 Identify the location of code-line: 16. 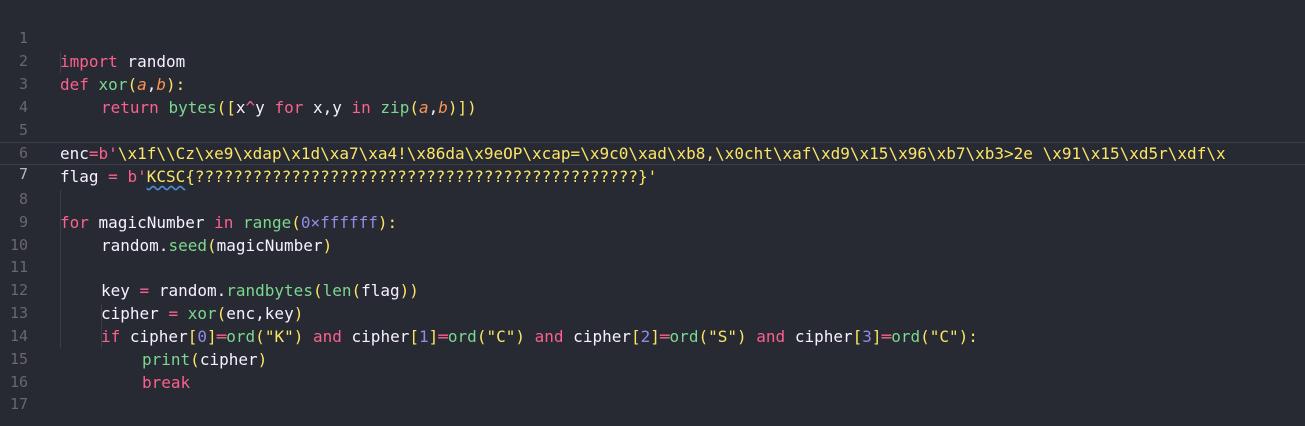
(652, 369).